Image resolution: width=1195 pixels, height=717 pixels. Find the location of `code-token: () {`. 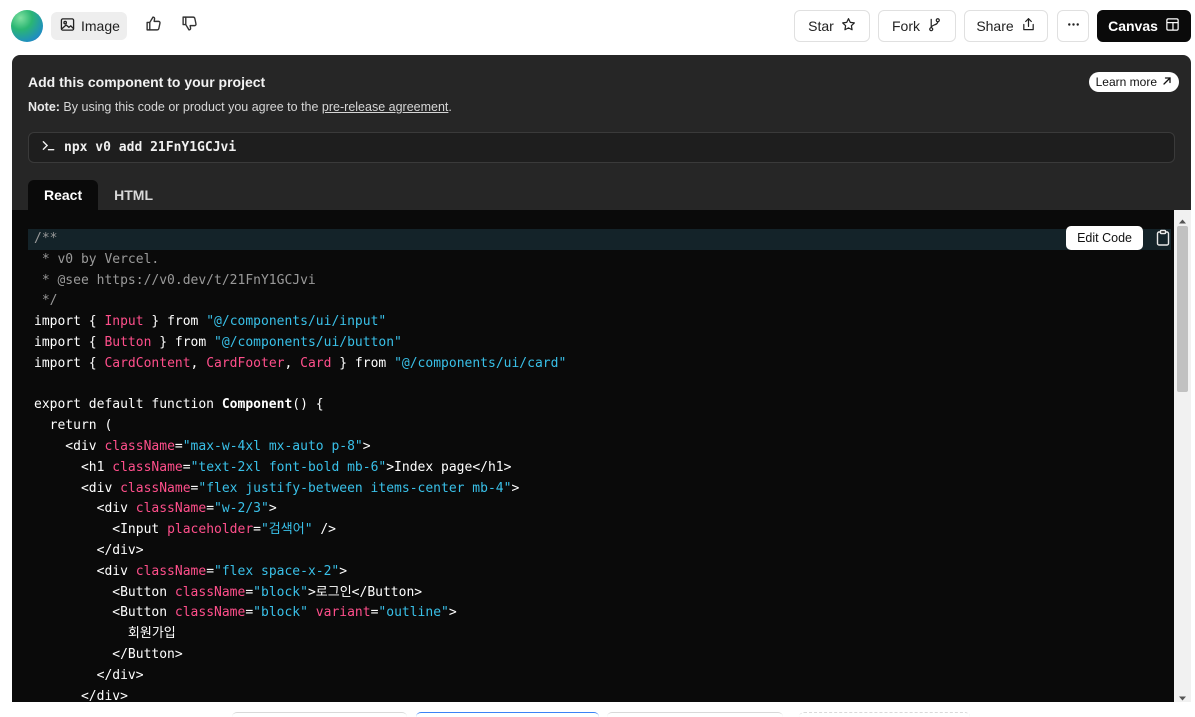

code-token: () { is located at coordinates (308, 405).